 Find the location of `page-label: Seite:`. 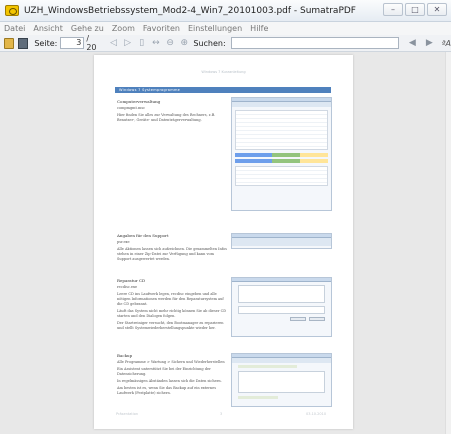

page-label: Seite: is located at coordinates (46, 43).